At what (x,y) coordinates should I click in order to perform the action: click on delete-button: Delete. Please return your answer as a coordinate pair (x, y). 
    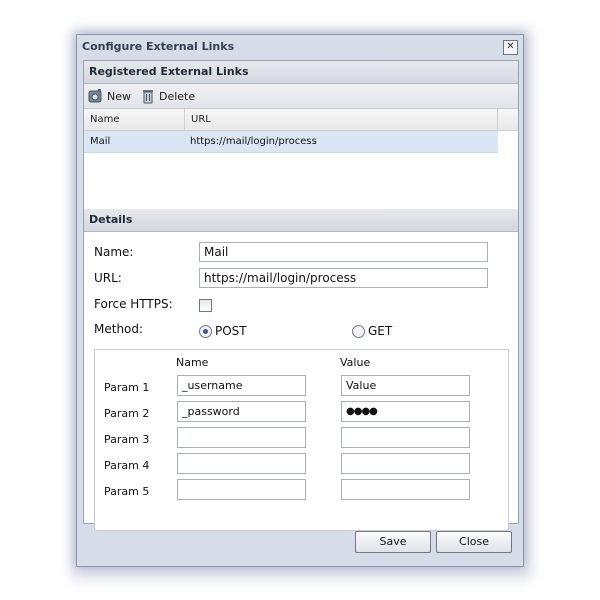
    Looking at the image, I should click on (168, 96).